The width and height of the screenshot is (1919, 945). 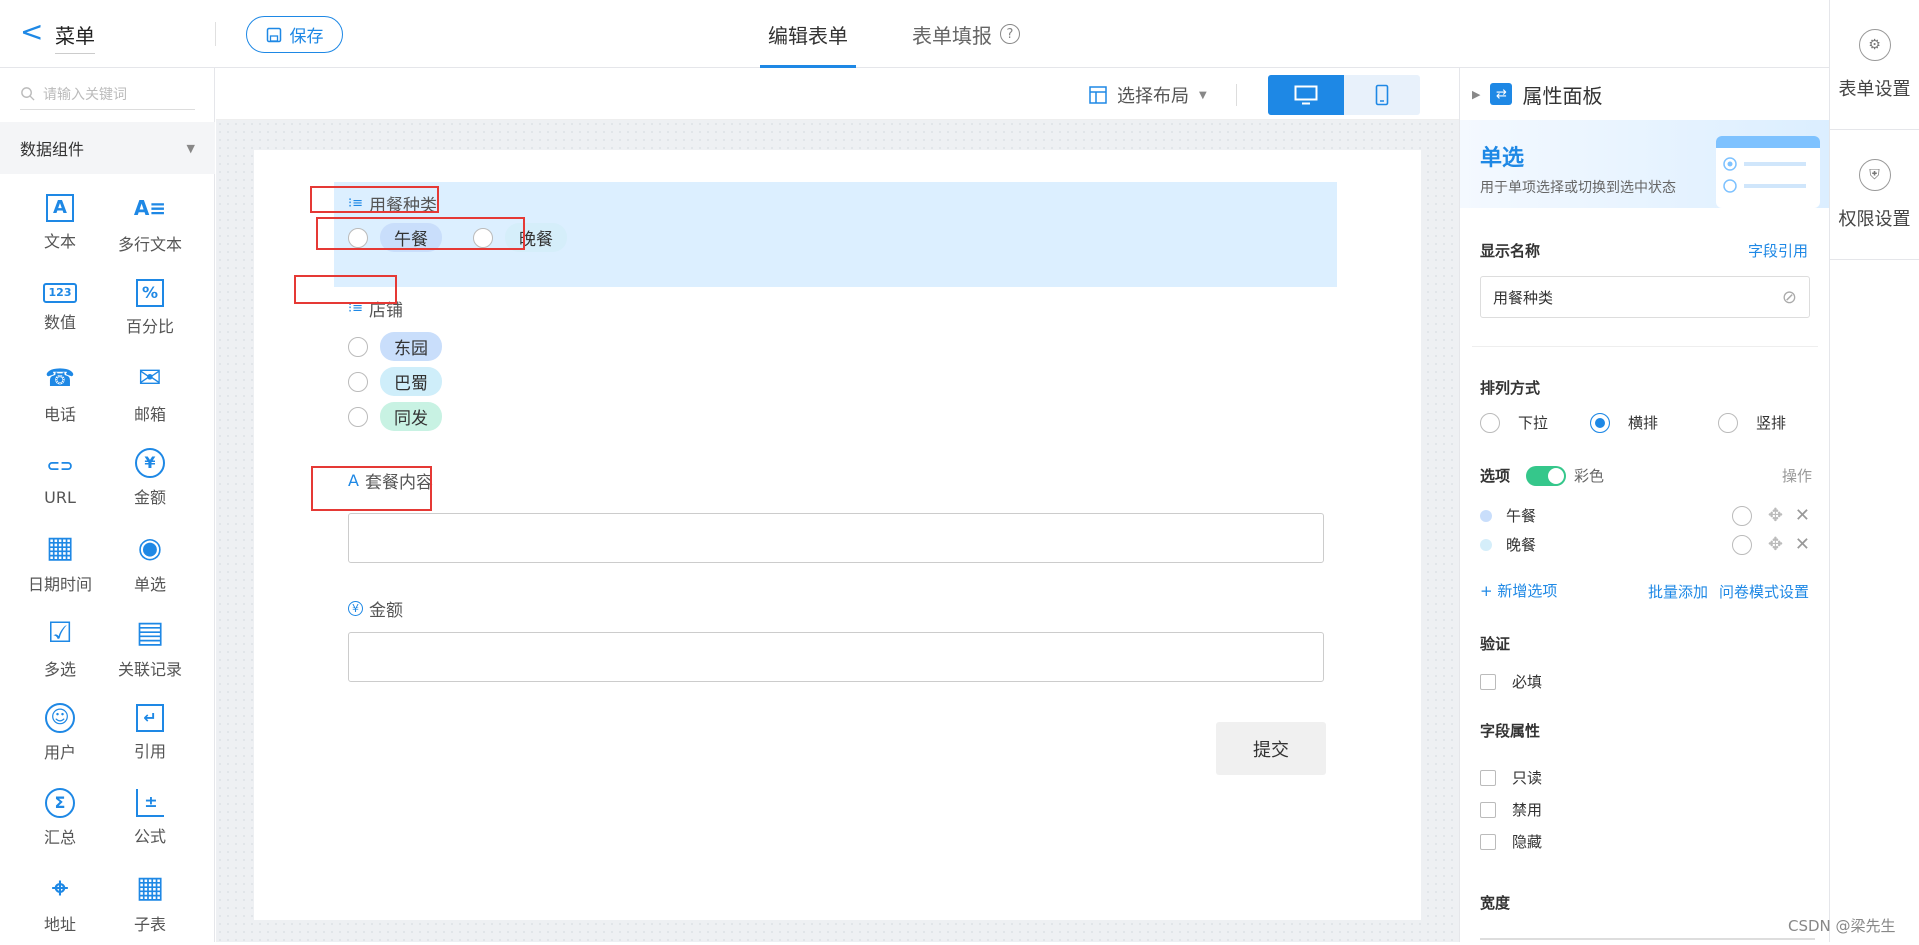 What do you see at coordinates (60, 307) in the screenshot?
I see `component-number: 123 数值` at bounding box center [60, 307].